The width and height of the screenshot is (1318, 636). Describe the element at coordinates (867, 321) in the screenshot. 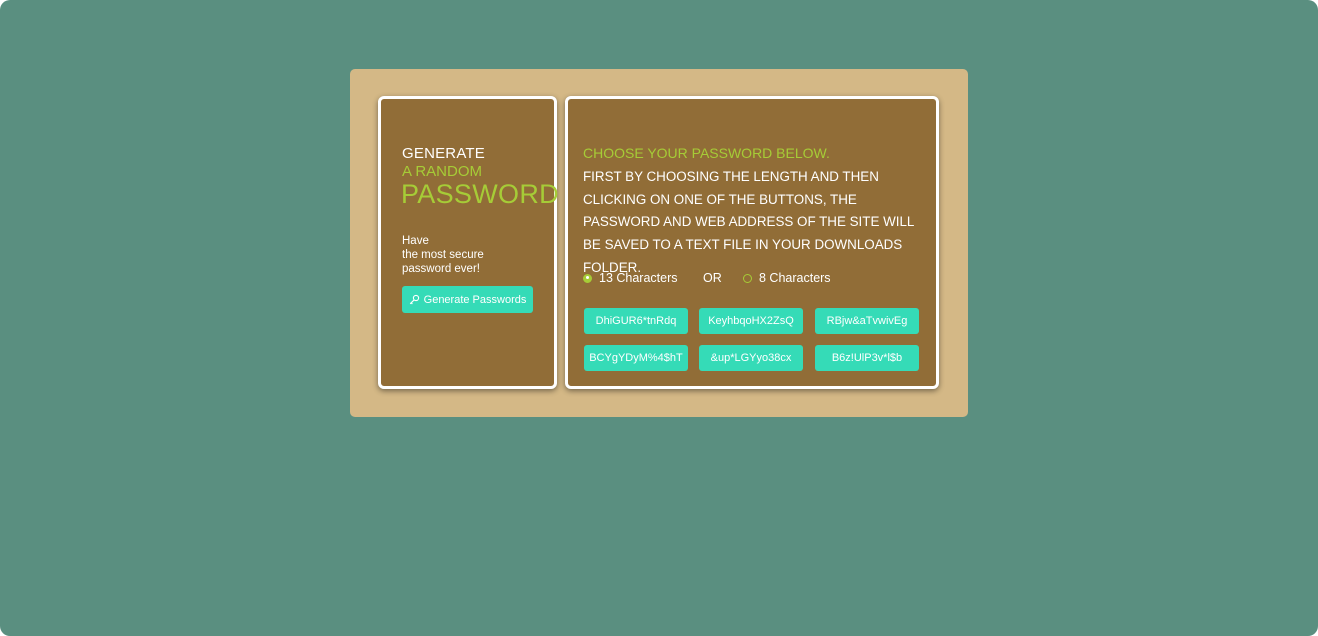

I see `password-button-3: RBjw&aTvwivEg` at that location.